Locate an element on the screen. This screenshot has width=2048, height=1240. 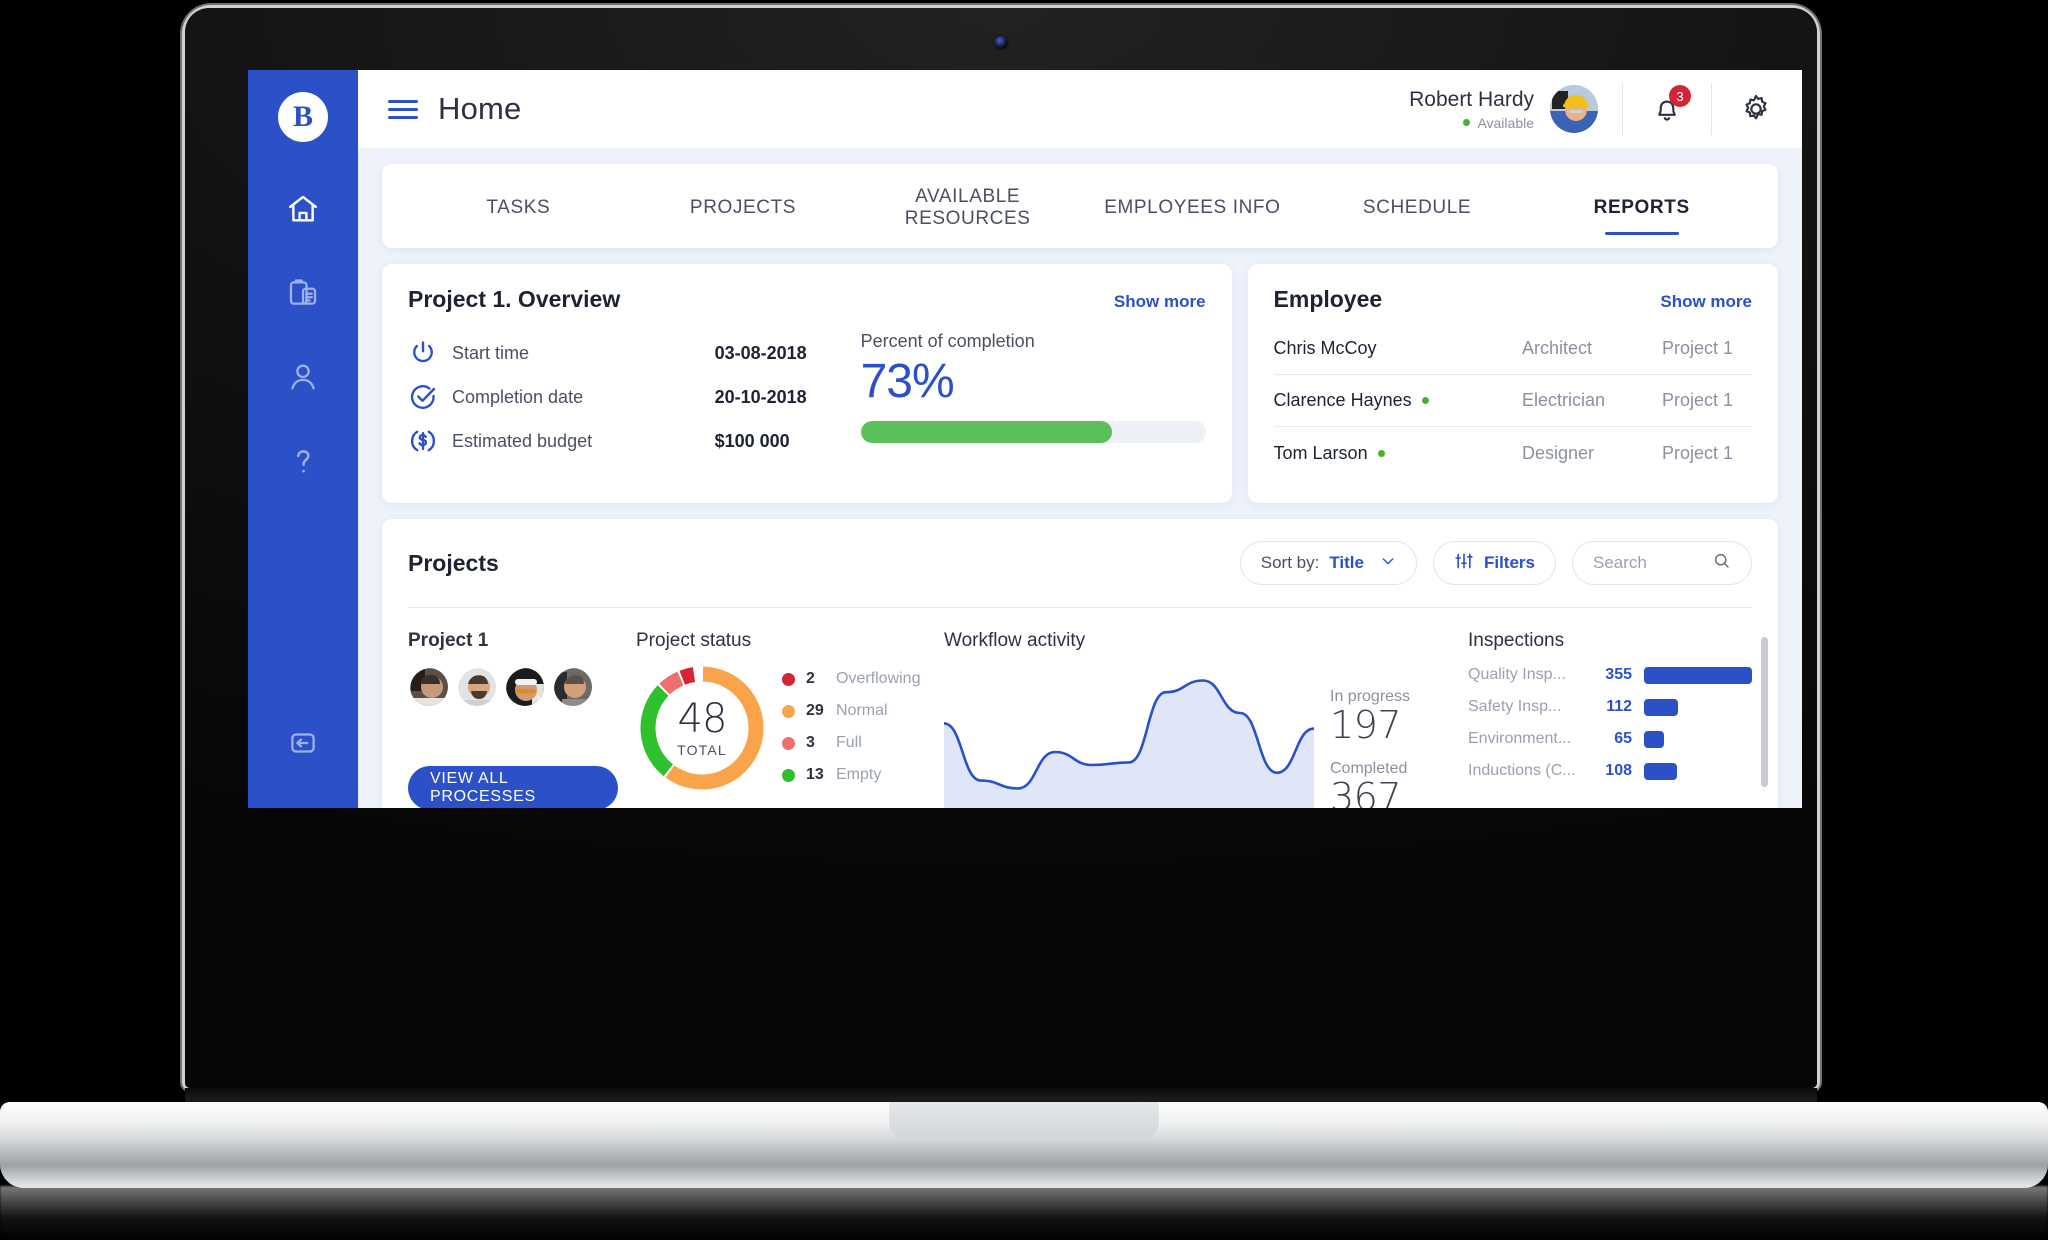
user-status: Available is located at coordinates (1471, 123).